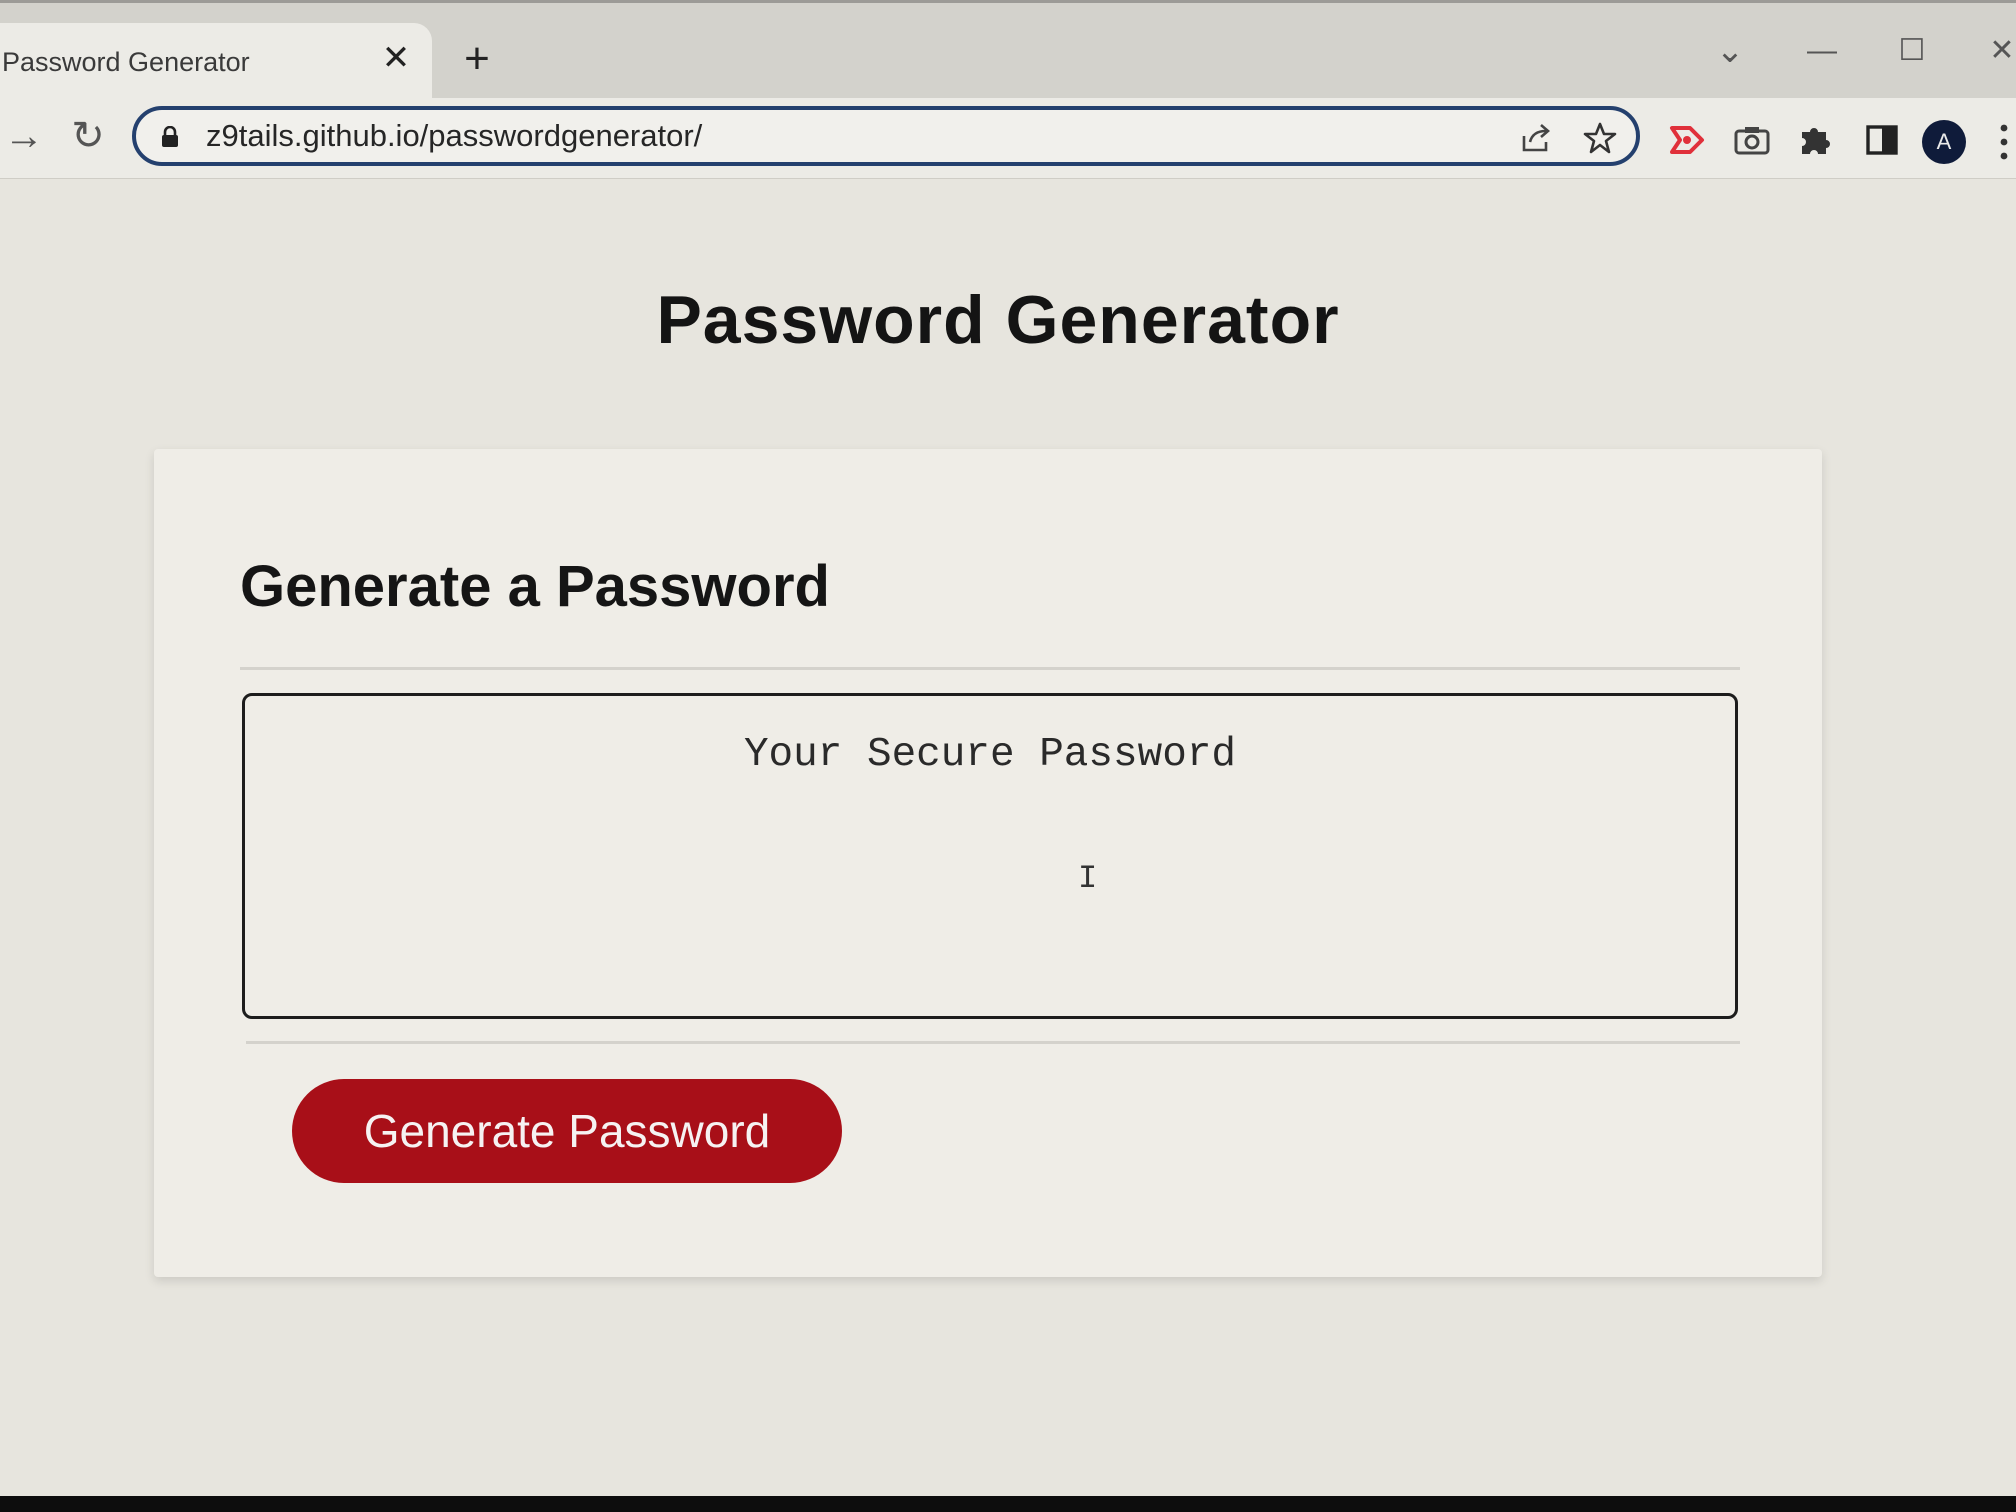 This screenshot has width=2016, height=1512. Describe the element at coordinates (1008, 1504) in the screenshot. I see `monitor-bezel` at that location.